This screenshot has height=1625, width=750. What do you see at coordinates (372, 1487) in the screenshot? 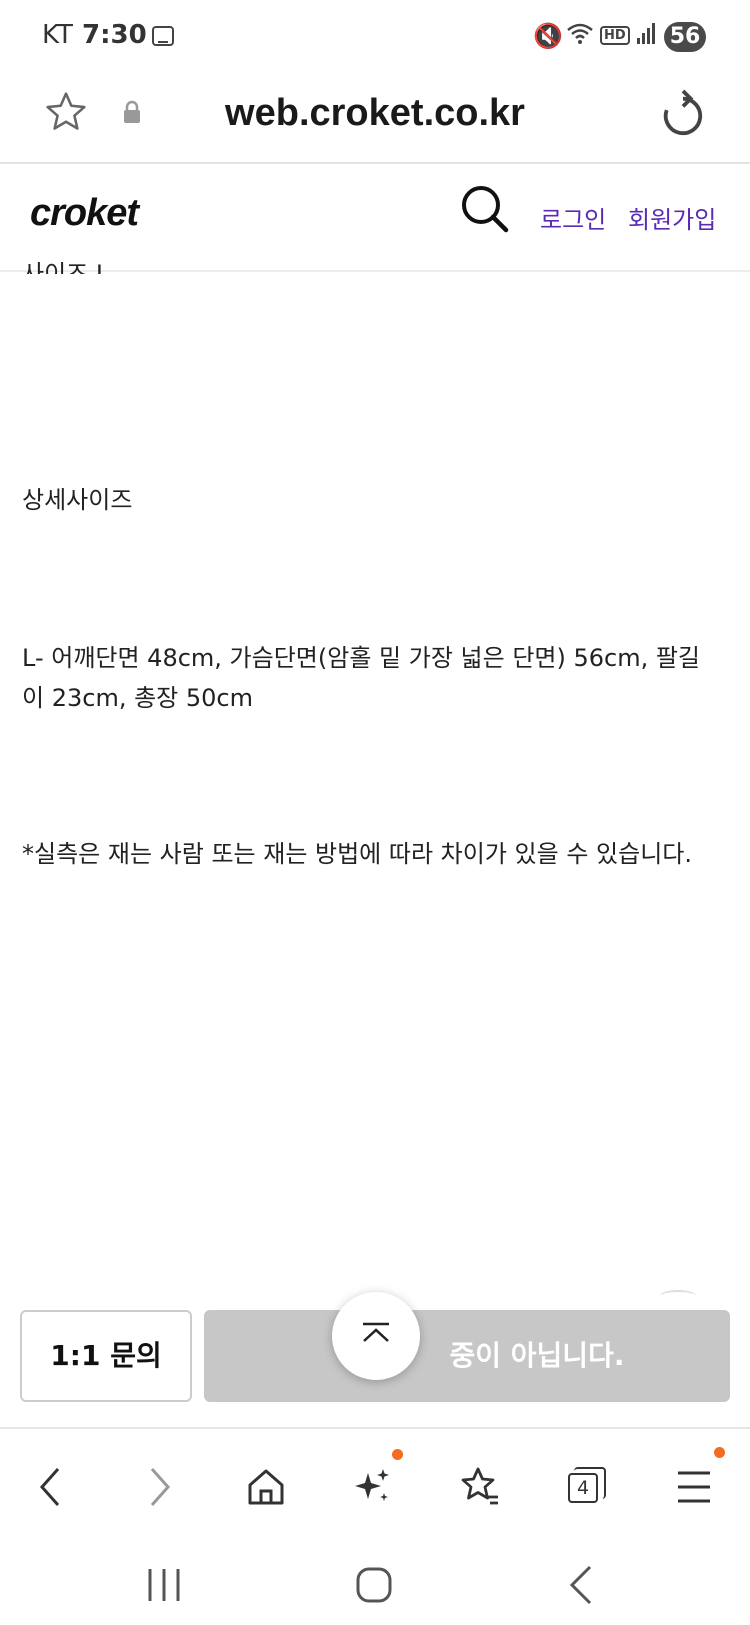
I see `sparkle-icon` at bounding box center [372, 1487].